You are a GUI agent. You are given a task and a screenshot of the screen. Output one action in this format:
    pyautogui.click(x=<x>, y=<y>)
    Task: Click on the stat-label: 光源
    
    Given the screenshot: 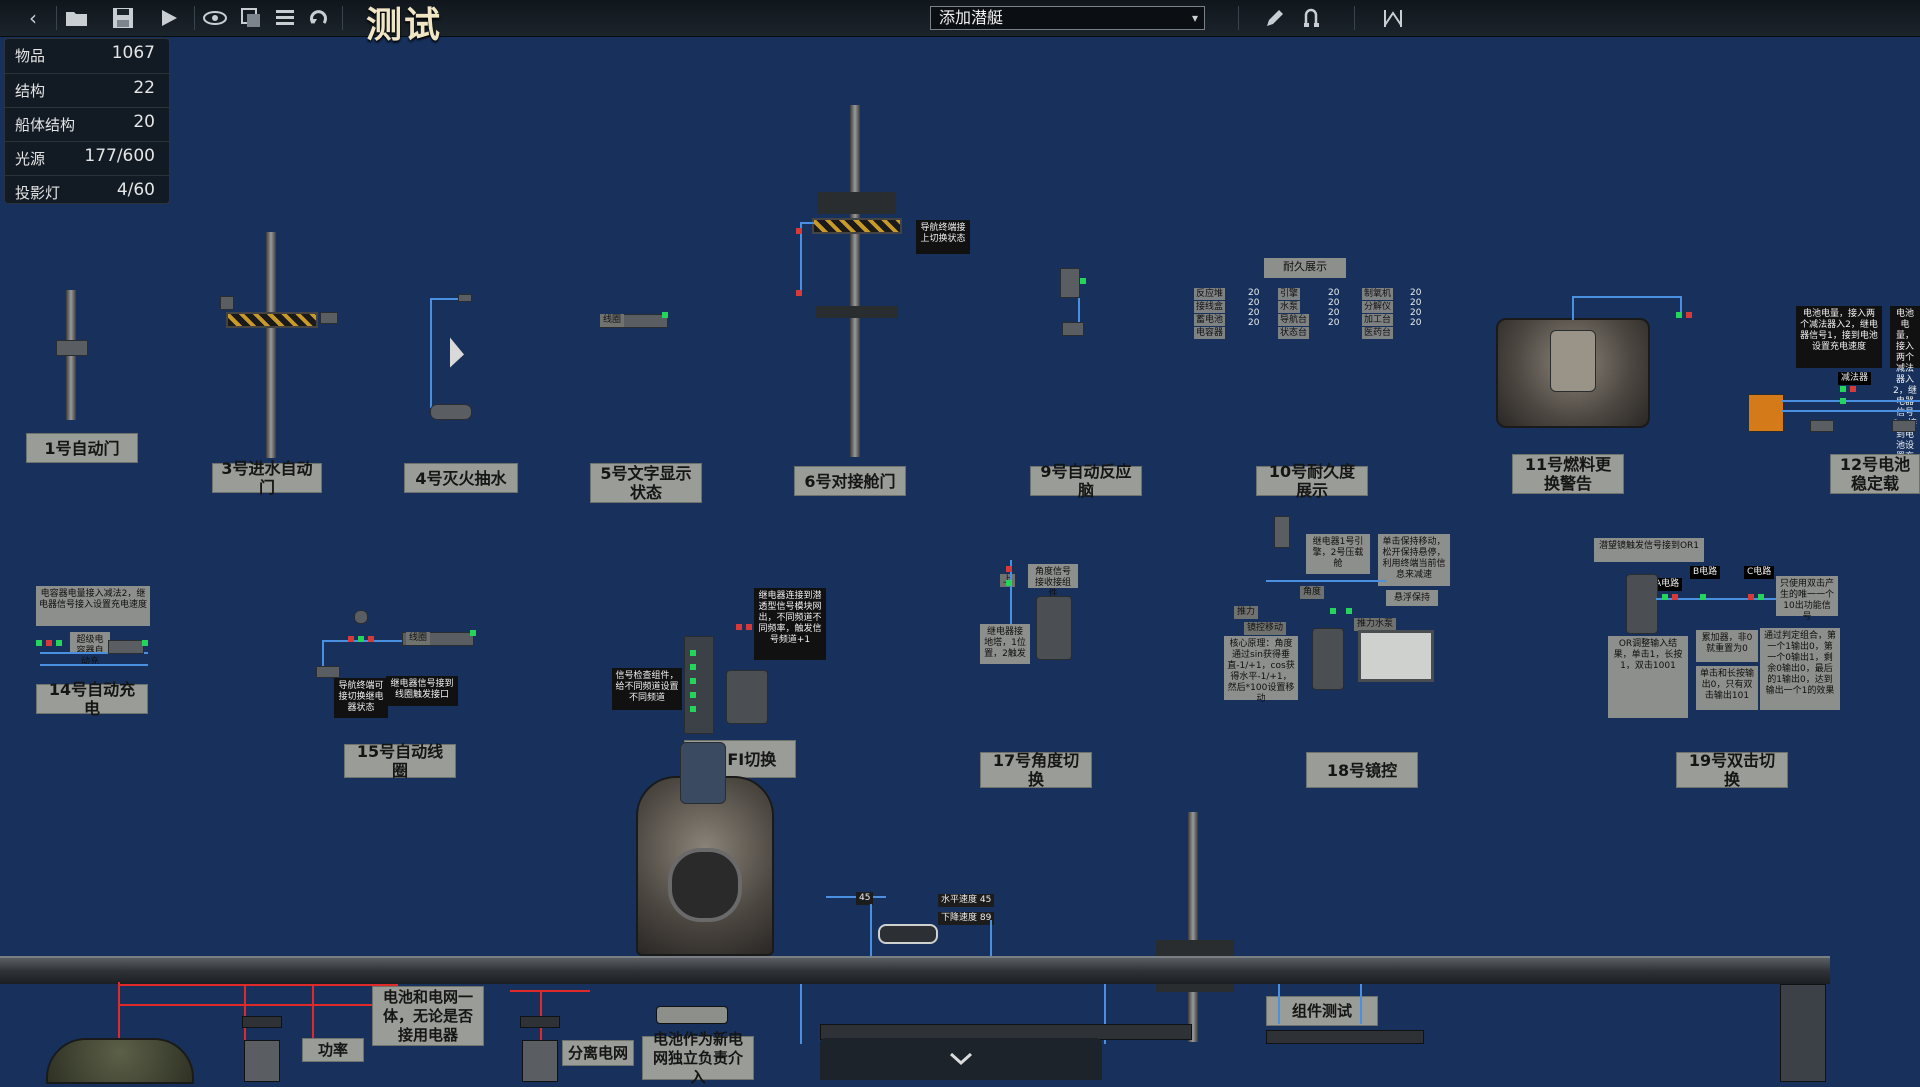 What is the action you would take?
    pyautogui.click(x=30, y=159)
    